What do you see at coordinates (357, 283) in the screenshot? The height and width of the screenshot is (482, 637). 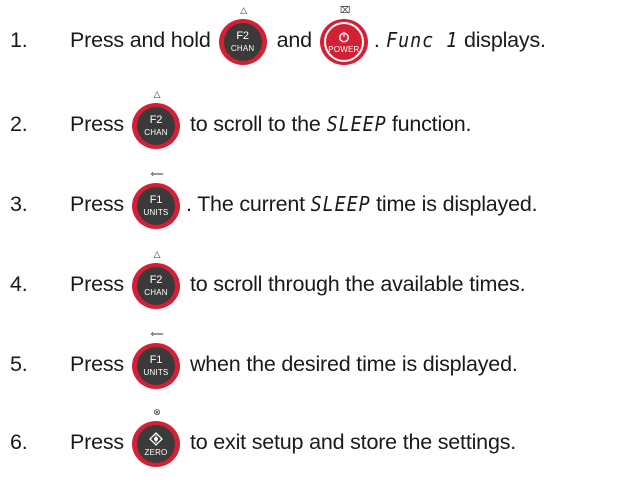 I see `step-text: to scroll through the available times.` at bounding box center [357, 283].